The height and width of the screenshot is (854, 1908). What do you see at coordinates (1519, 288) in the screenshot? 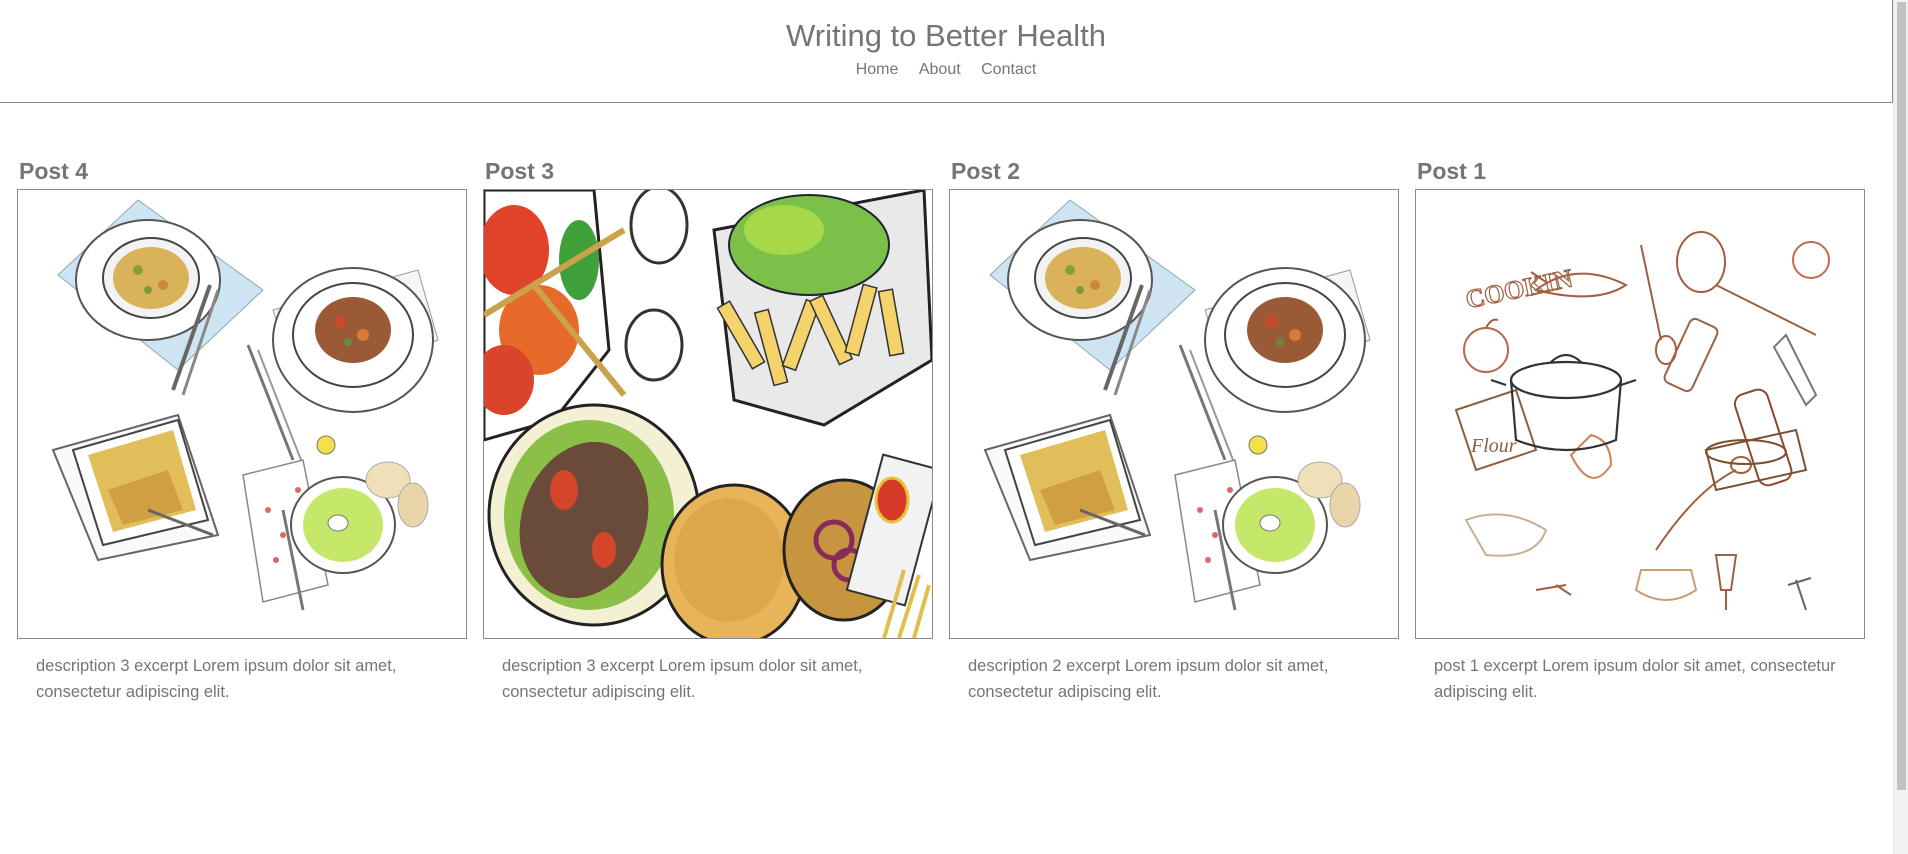
I see `cookin-lettering: COOKIN` at bounding box center [1519, 288].